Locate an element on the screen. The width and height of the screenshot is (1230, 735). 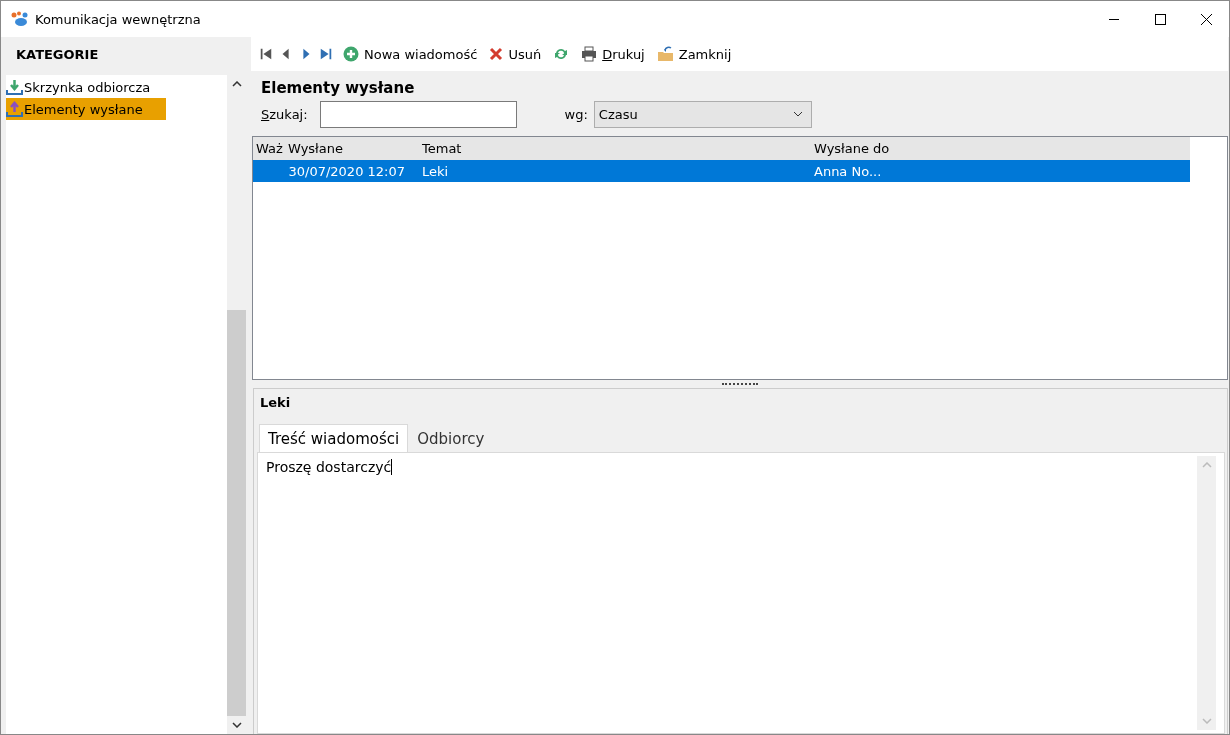
sort-label: wg: is located at coordinates (576, 114).